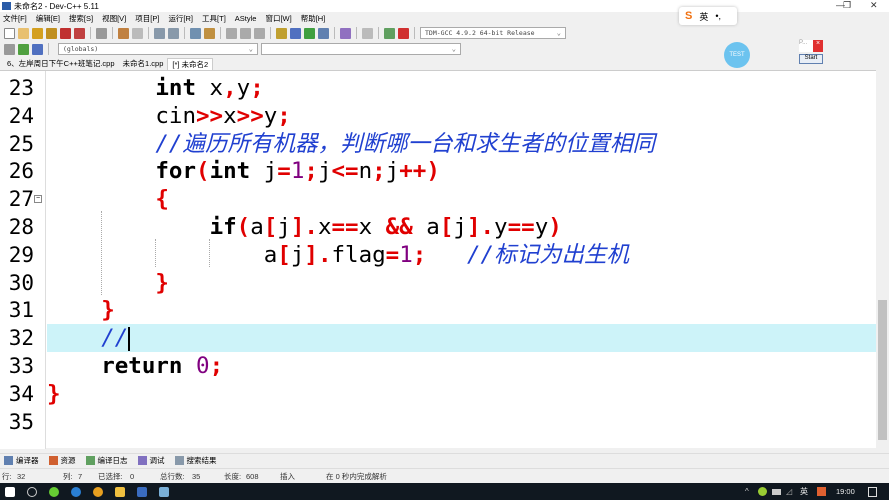  What do you see at coordinates (9, 49) in the screenshot?
I see `insert-icon` at bounding box center [9, 49].